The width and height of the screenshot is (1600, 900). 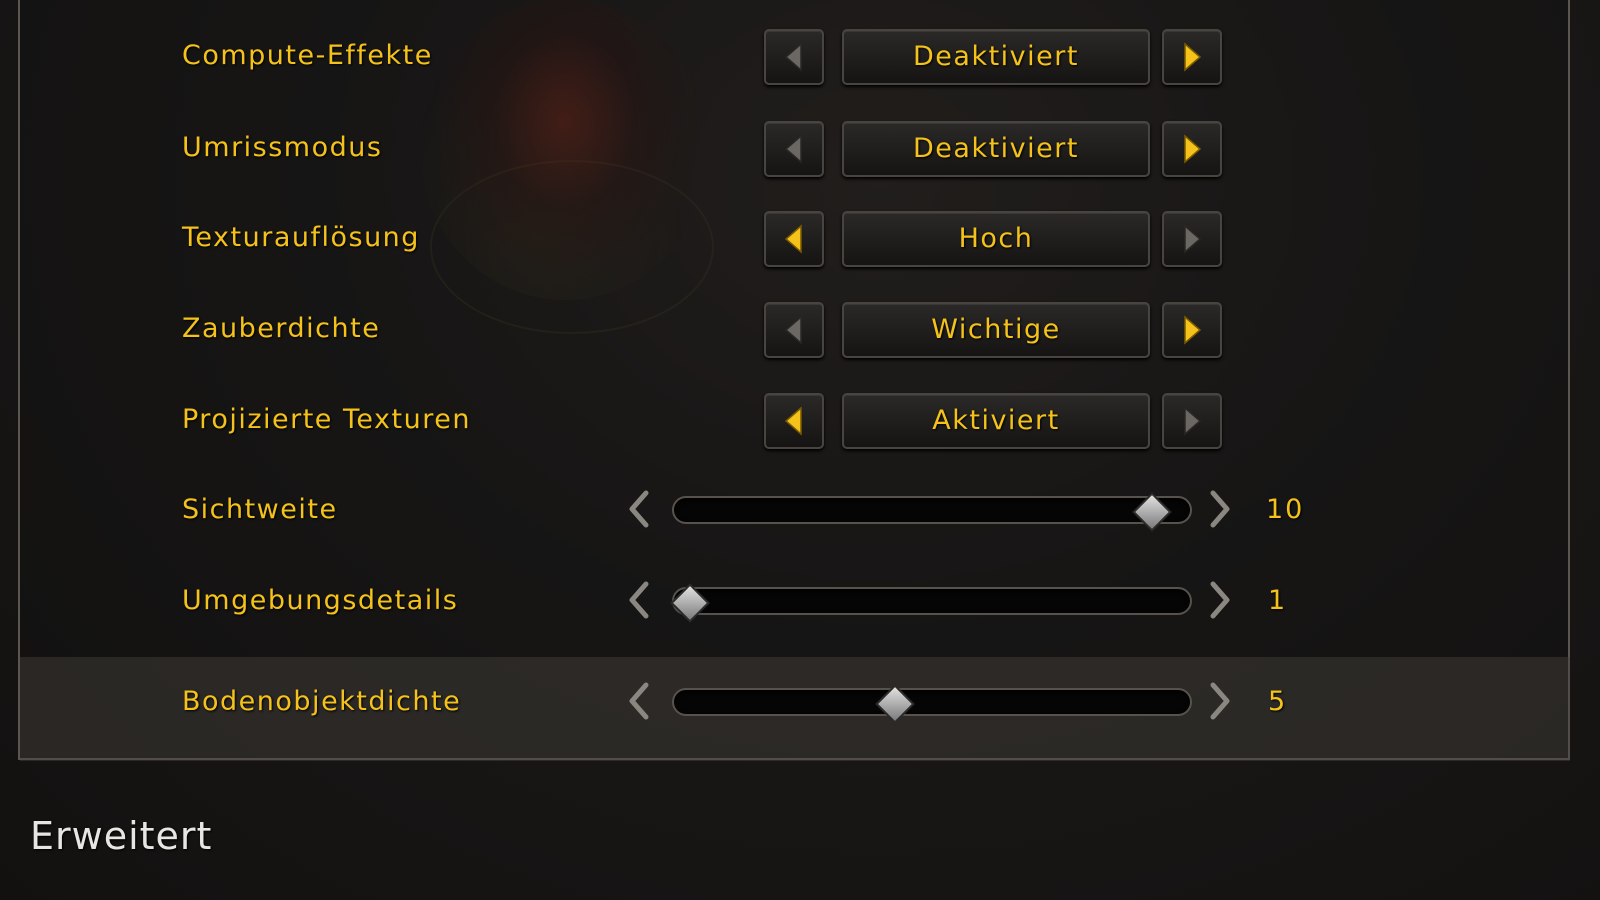 What do you see at coordinates (1285, 509) in the screenshot?
I see `slider-value: 10` at bounding box center [1285, 509].